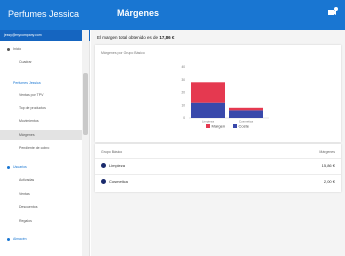 This screenshot has height=256, width=345. I want to click on sidebar-item-inicio: Inicio, so click(41, 49).